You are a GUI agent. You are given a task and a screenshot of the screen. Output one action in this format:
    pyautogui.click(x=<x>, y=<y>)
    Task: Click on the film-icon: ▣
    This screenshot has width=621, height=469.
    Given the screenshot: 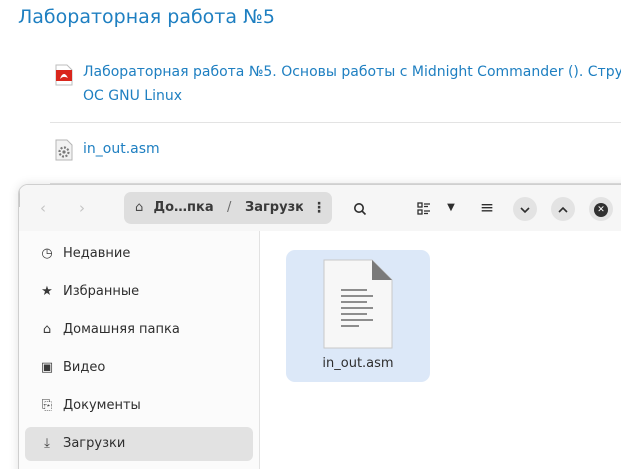 What is the action you would take?
    pyautogui.click(x=47, y=367)
    